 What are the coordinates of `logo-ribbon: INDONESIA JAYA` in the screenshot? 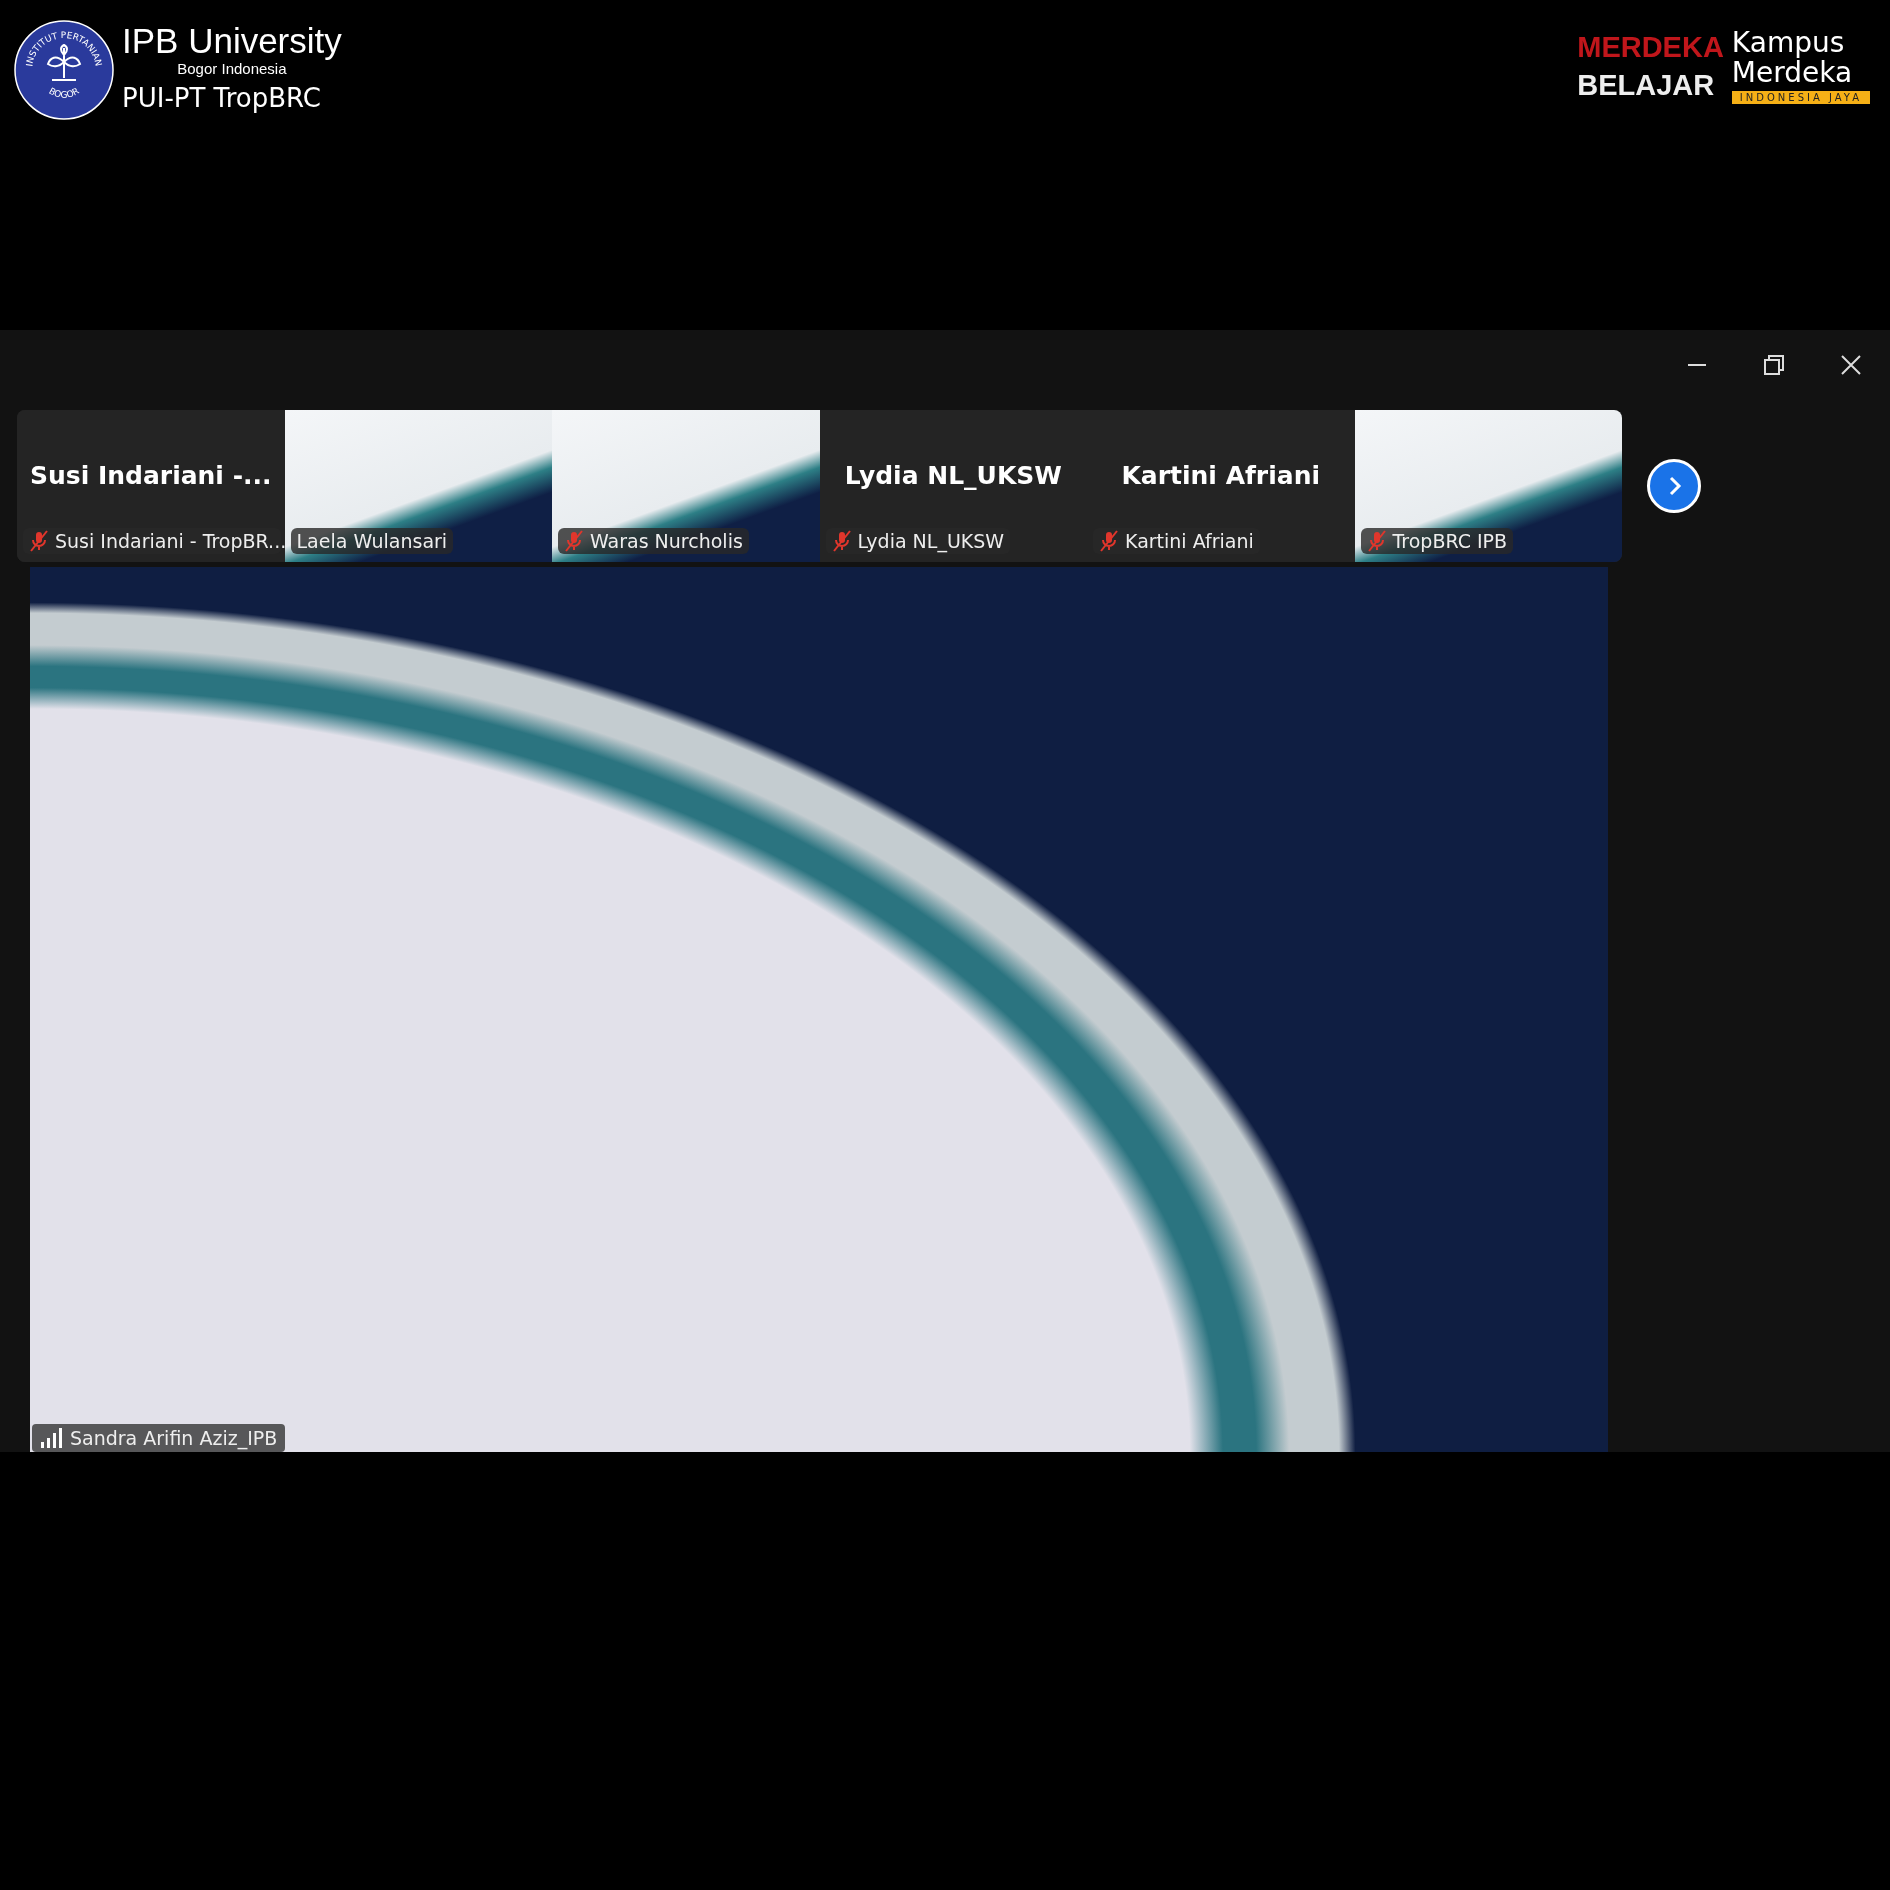 It's located at (1800, 97).